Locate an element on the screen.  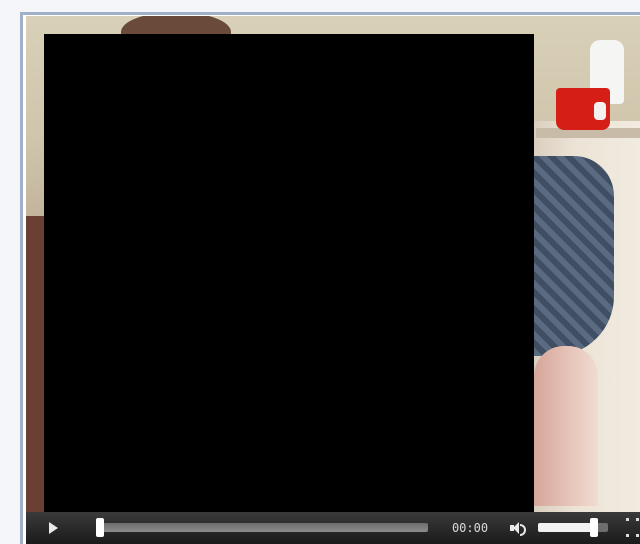
fullscreen-icon-corner-tr is located at coordinates (637, 519).